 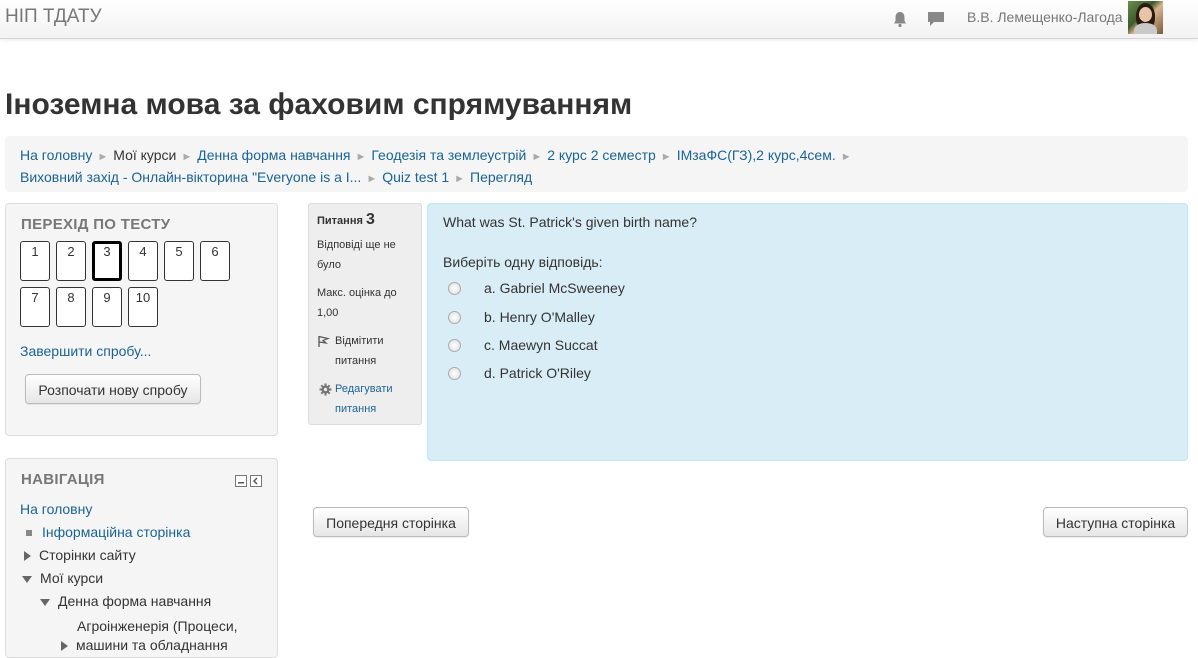 I want to click on nav-course-agro: Агроінженерія (Процеси,, so click(x=157, y=626).